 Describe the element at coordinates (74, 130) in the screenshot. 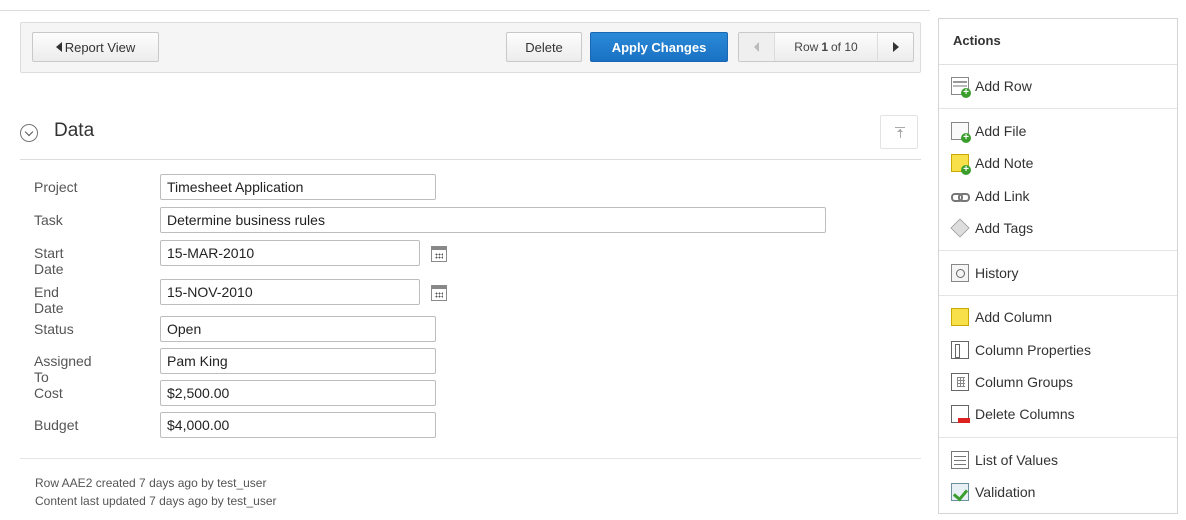

I see `region-title: Data` at that location.